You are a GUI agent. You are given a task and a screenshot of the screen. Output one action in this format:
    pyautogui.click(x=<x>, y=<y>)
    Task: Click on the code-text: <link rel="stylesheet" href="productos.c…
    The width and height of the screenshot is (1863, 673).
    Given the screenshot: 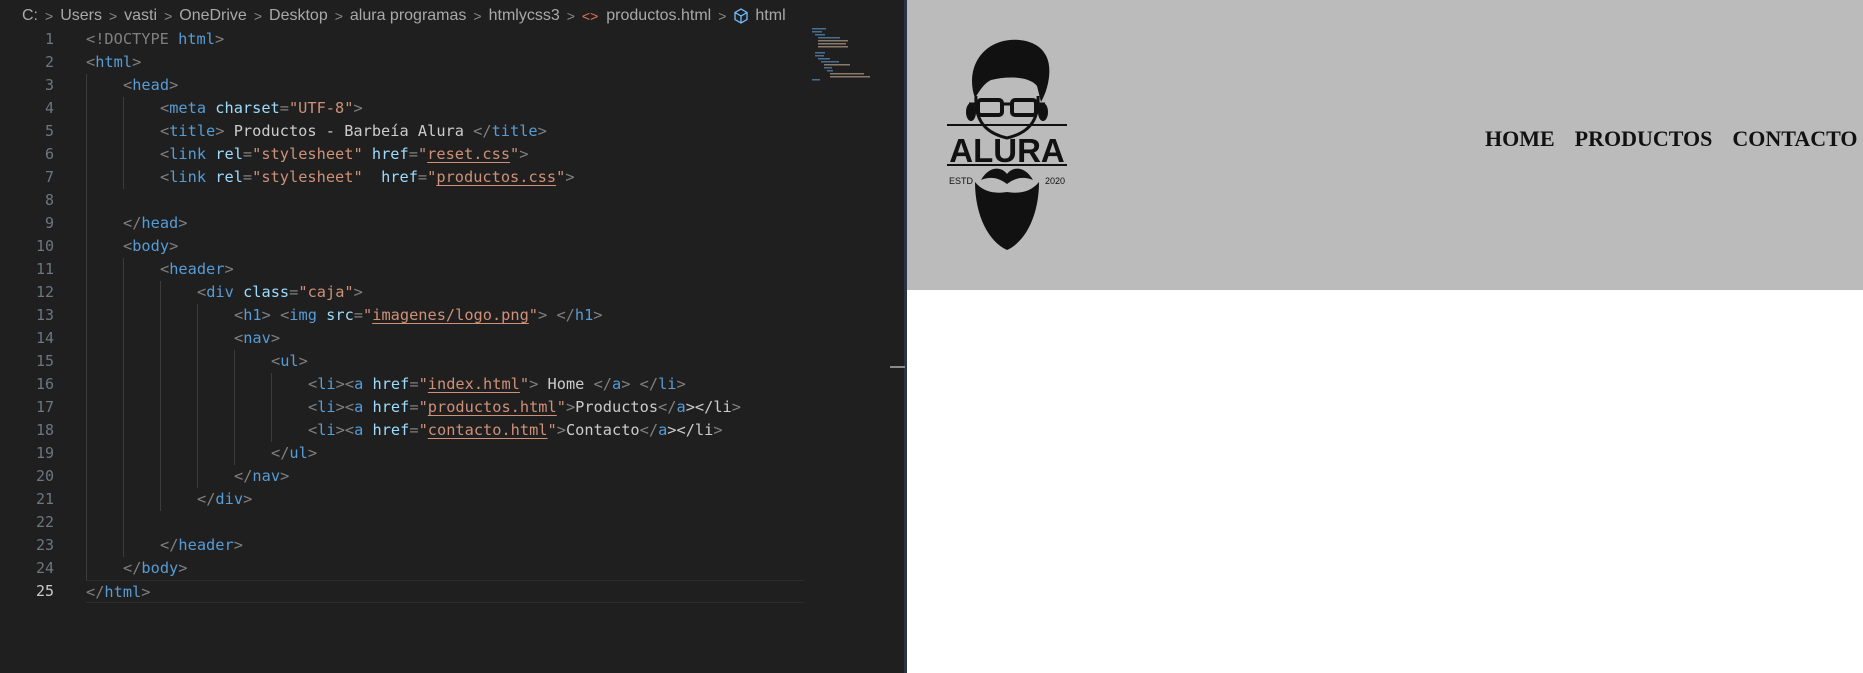 What is the action you would take?
    pyautogui.click(x=367, y=177)
    